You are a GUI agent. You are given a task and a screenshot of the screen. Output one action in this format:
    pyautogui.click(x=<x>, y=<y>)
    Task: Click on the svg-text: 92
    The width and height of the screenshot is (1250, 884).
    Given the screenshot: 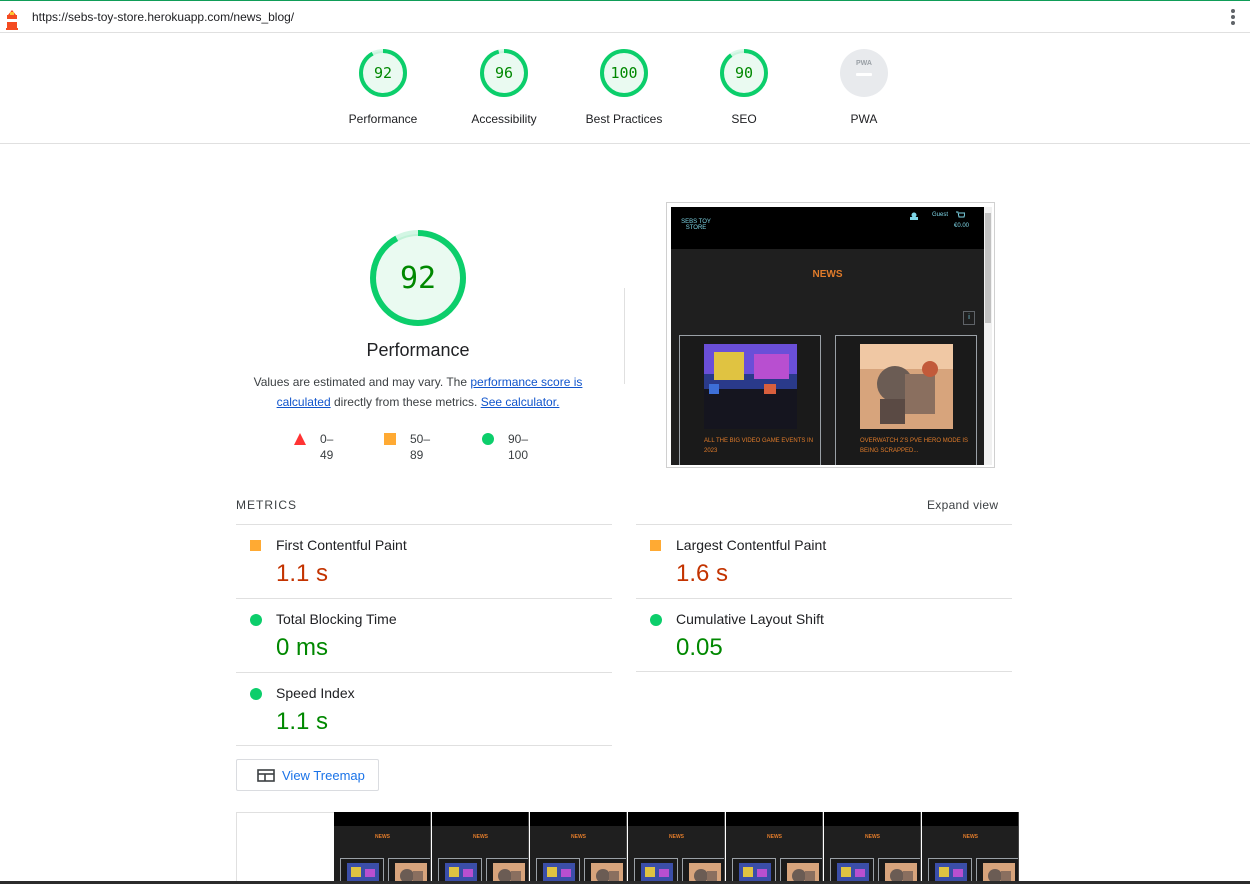 What is the action you would take?
    pyautogui.click(x=383, y=73)
    